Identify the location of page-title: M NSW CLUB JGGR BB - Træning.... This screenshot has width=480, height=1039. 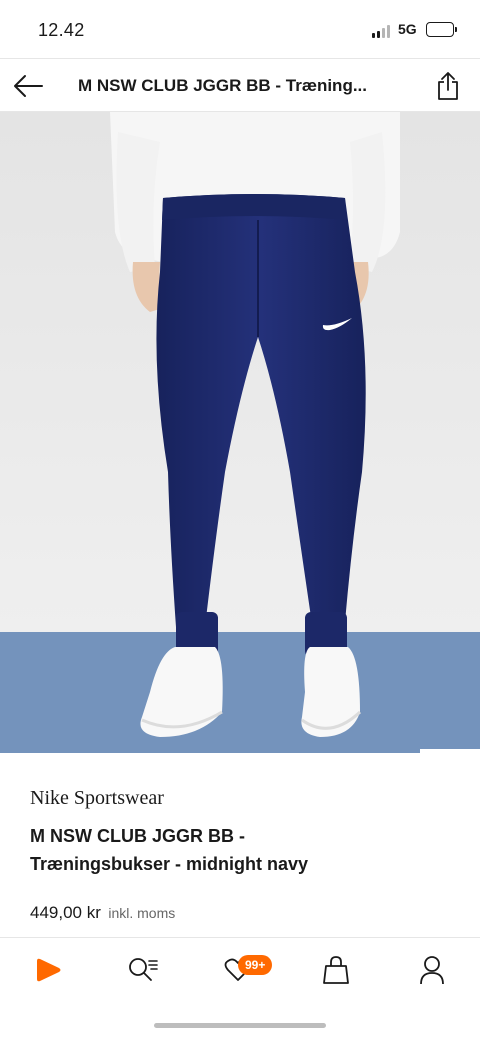
(222, 85).